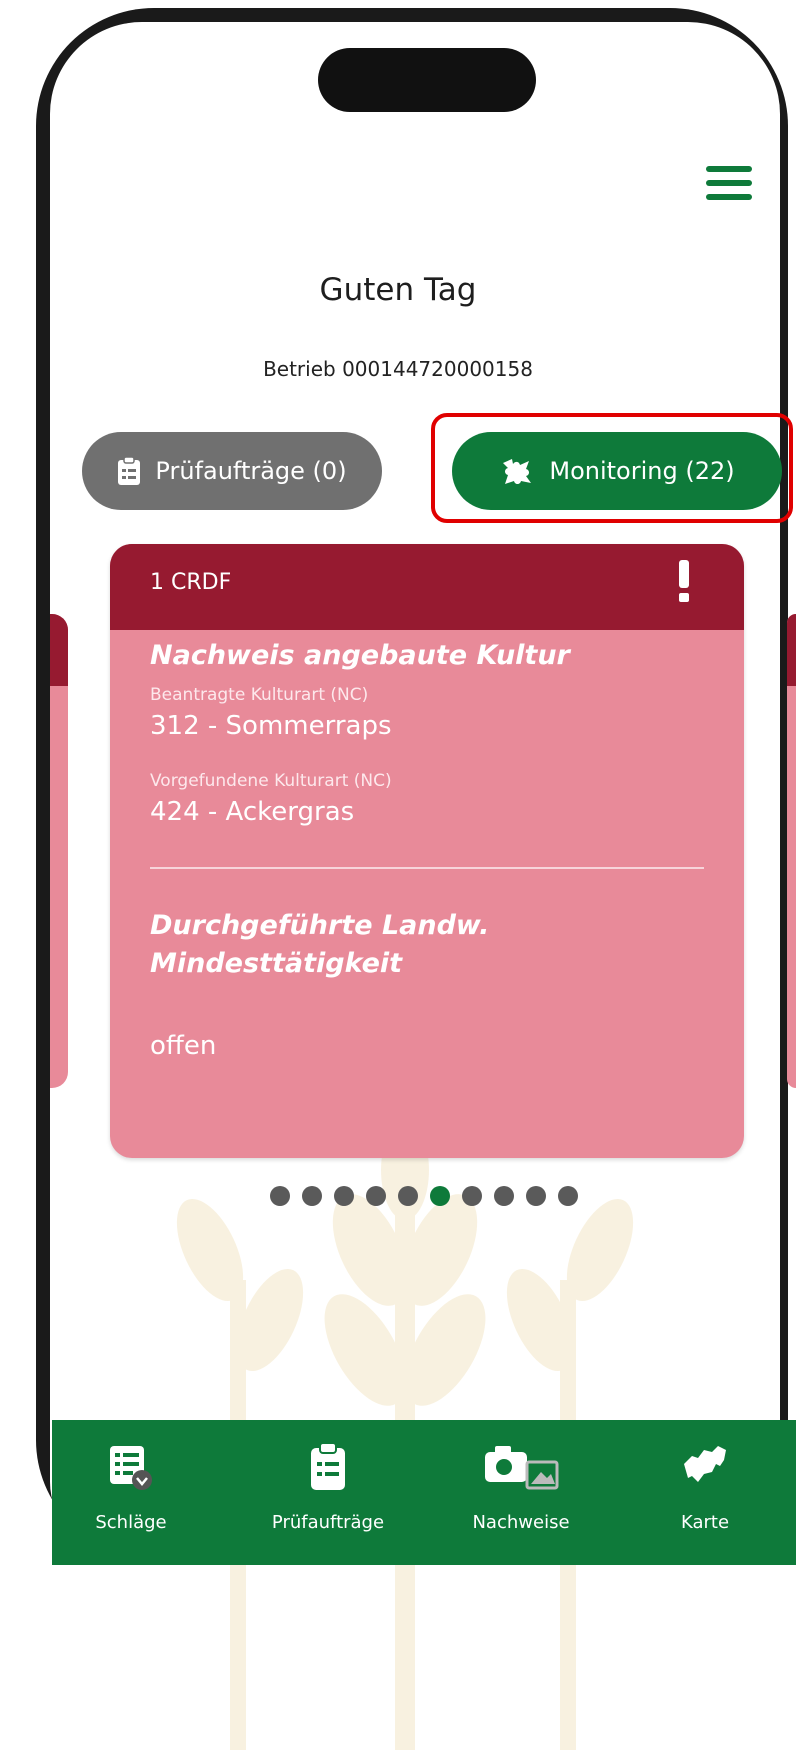 The width and height of the screenshot is (796, 1750). I want to click on prev-card-peek, so click(59, 851).